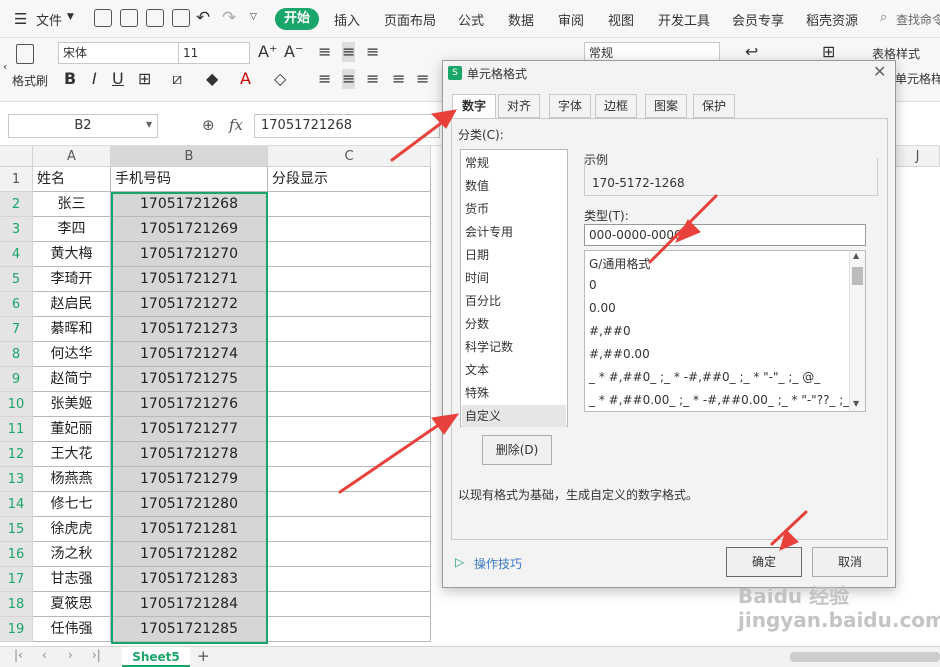 The height and width of the screenshot is (667, 940). Describe the element at coordinates (189, 454) in the screenshot. I see `cell-phone: 17051721278` at that location.